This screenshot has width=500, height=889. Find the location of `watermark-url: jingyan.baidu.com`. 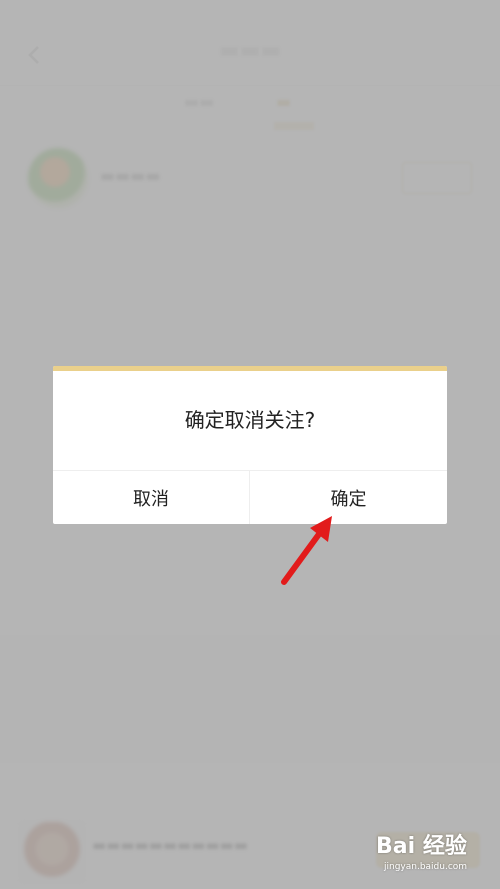

watermark-url: jingyan.baidu.com is located at coordinates (426, 867).